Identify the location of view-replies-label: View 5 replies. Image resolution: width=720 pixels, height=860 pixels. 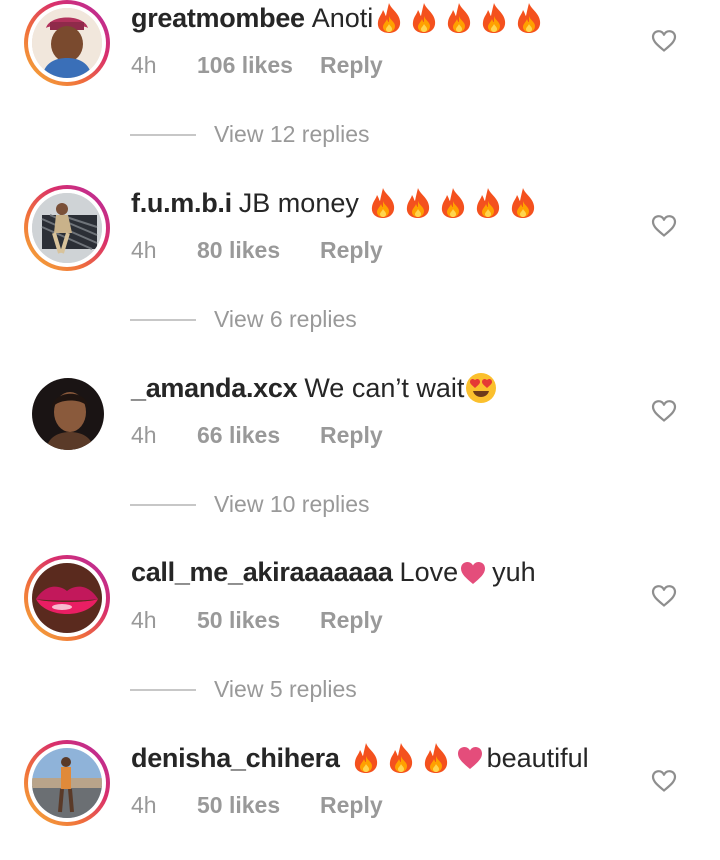
(285, 689).